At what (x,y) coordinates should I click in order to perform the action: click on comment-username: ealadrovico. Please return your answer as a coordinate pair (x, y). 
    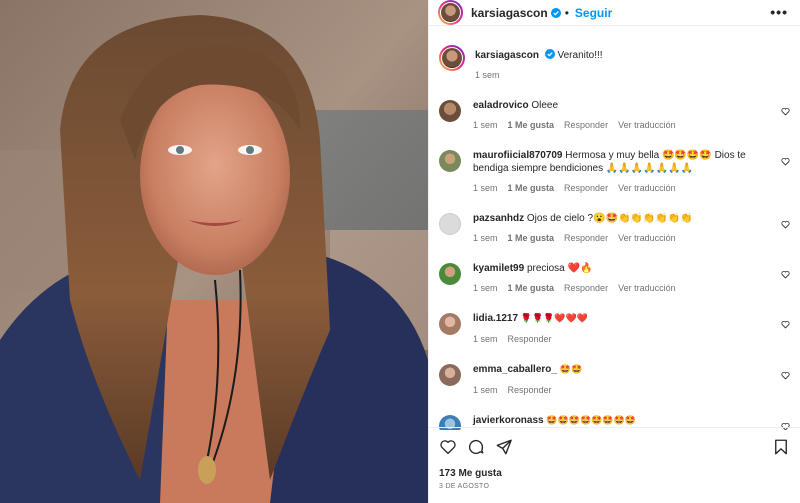
    Looking at the image, I should click on (501, 105).